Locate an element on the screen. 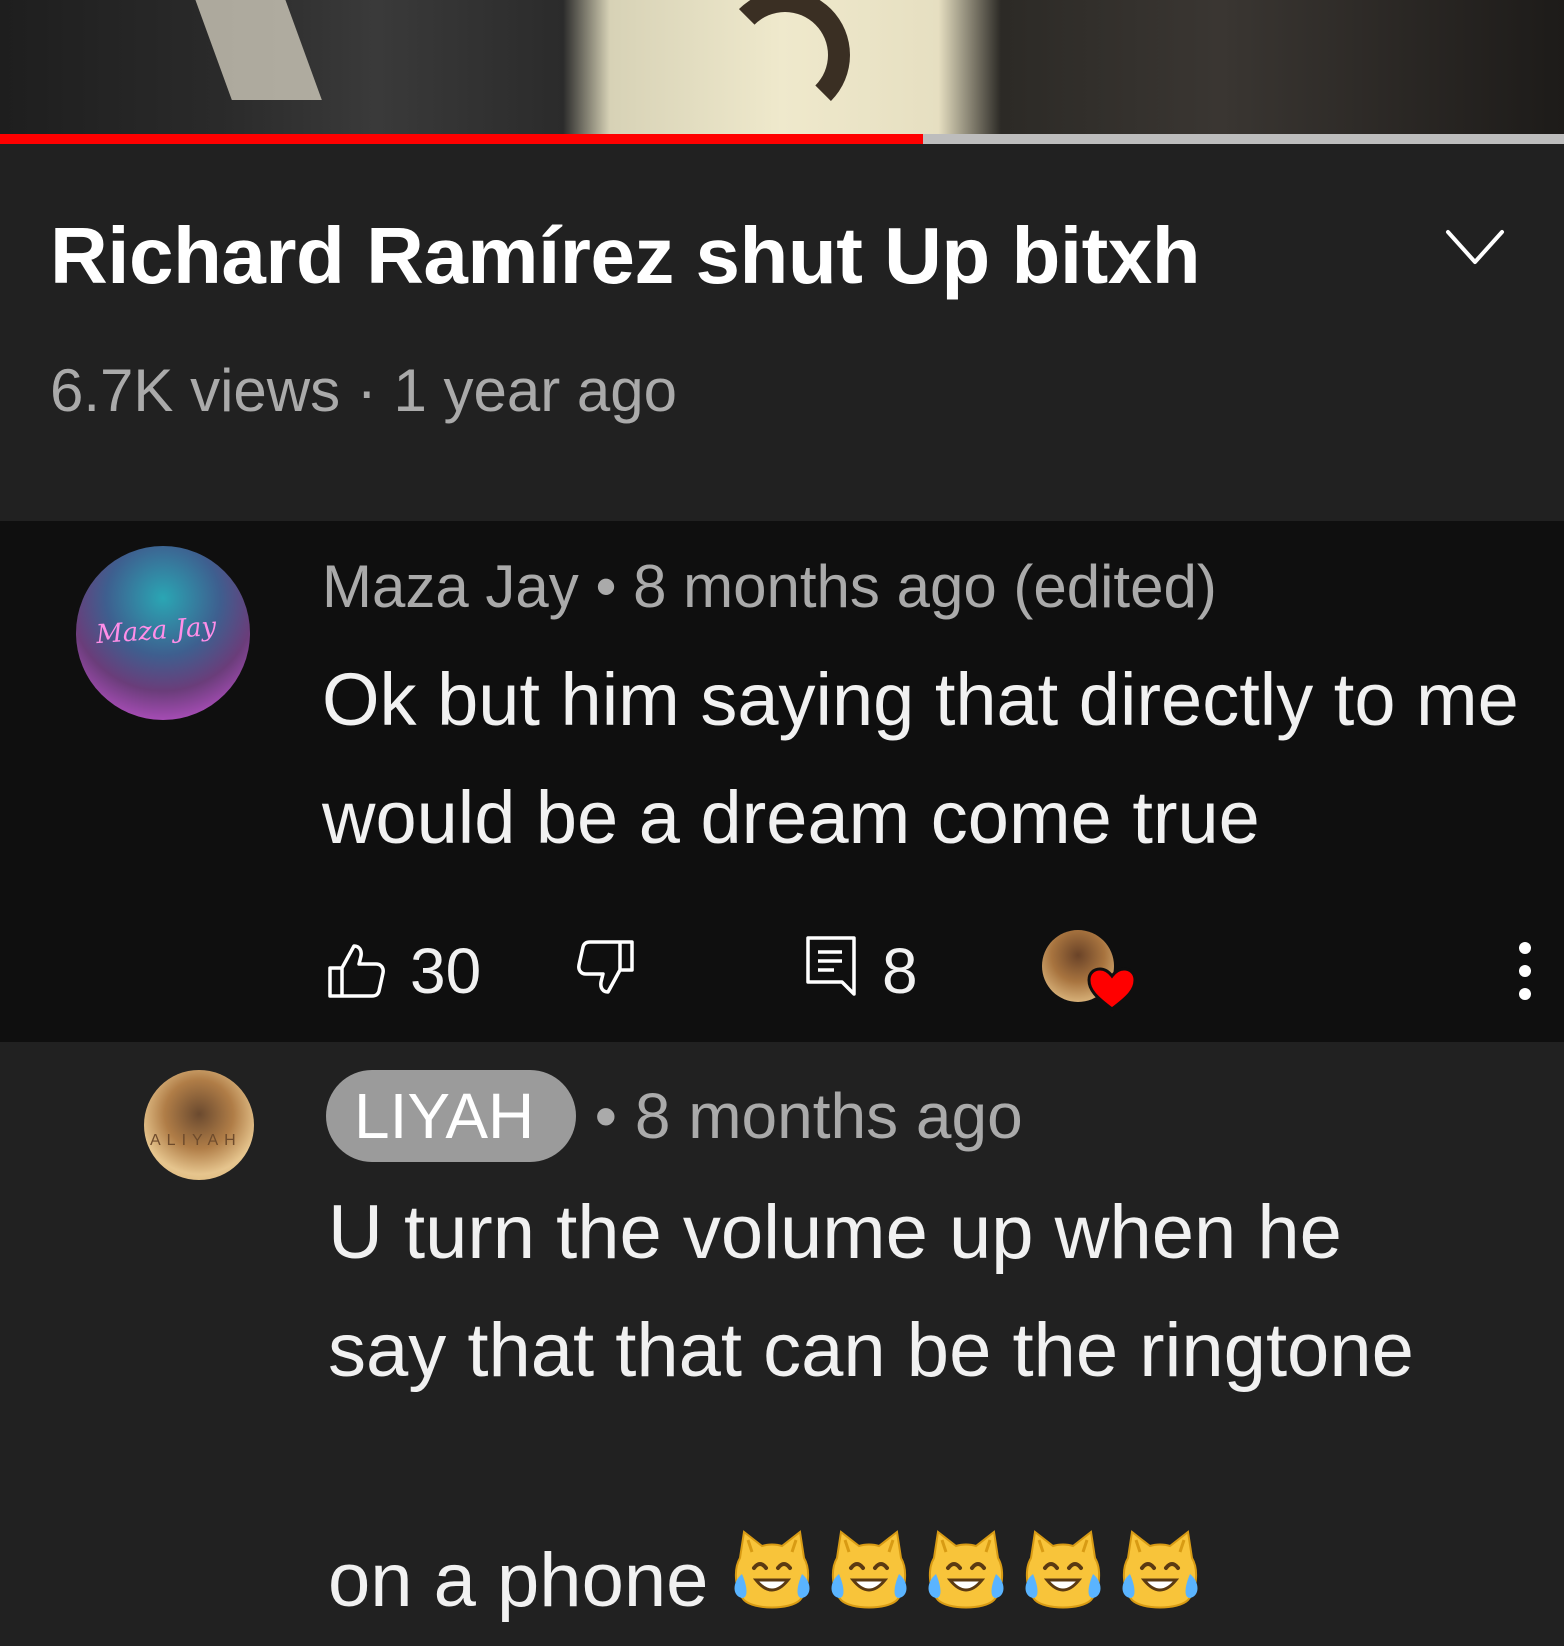 Image resolution: width=1564 pixels, height=1646 pixels. reply-header: LIYAH • 8 months ago is located at coordinates (674, 1117).